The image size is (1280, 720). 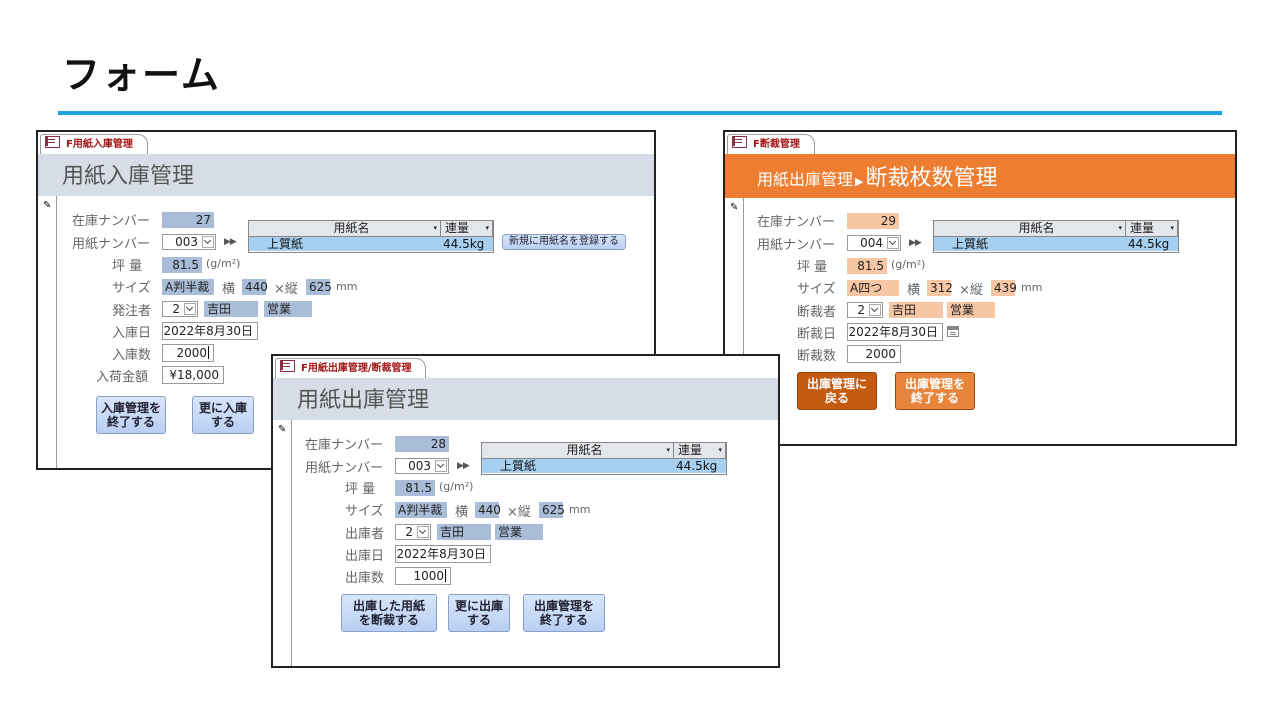 I want to click on cutter-name: 吉田, so click(x=916, y=310).